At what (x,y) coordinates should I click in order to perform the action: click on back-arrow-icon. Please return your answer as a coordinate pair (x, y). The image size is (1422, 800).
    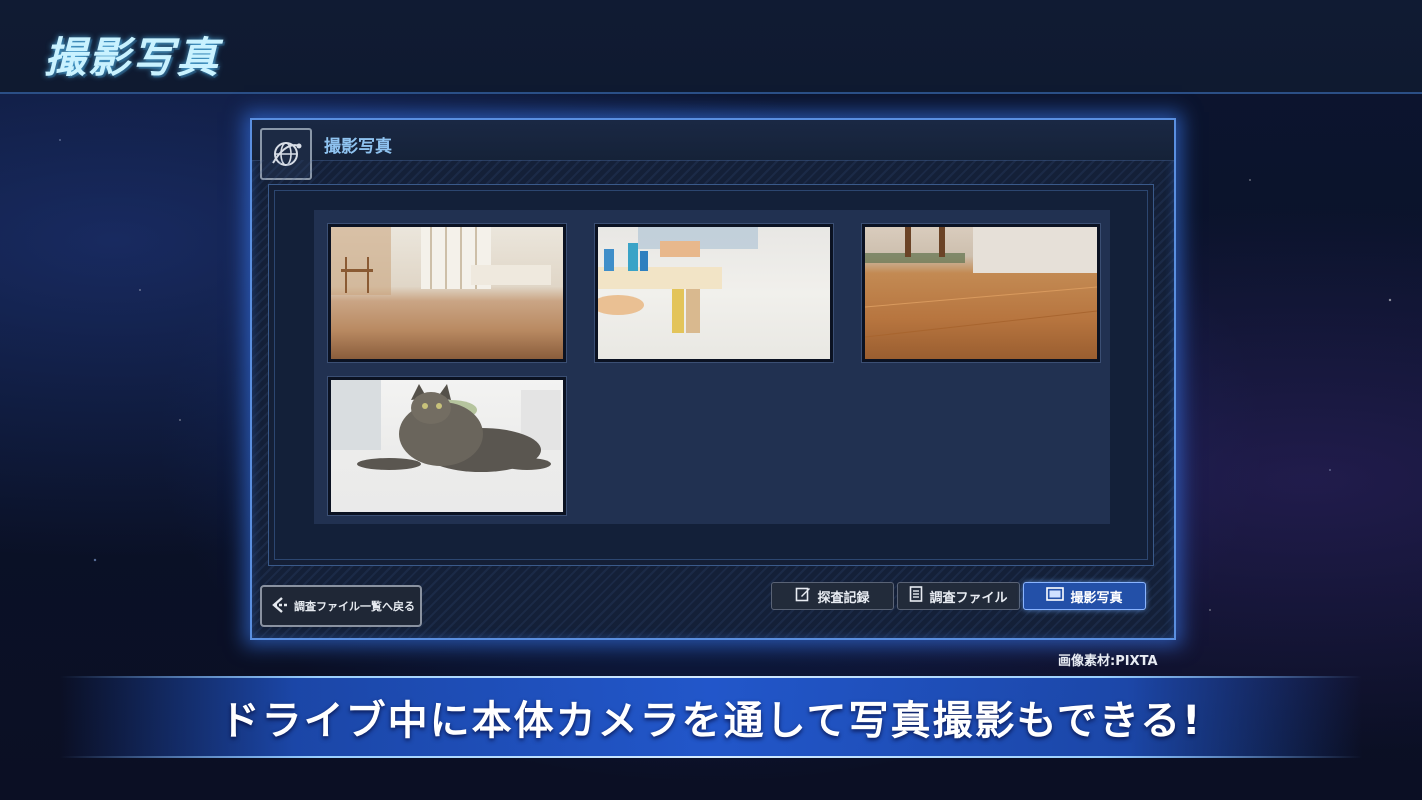
    Looking at the image, I should click on (279, 606).